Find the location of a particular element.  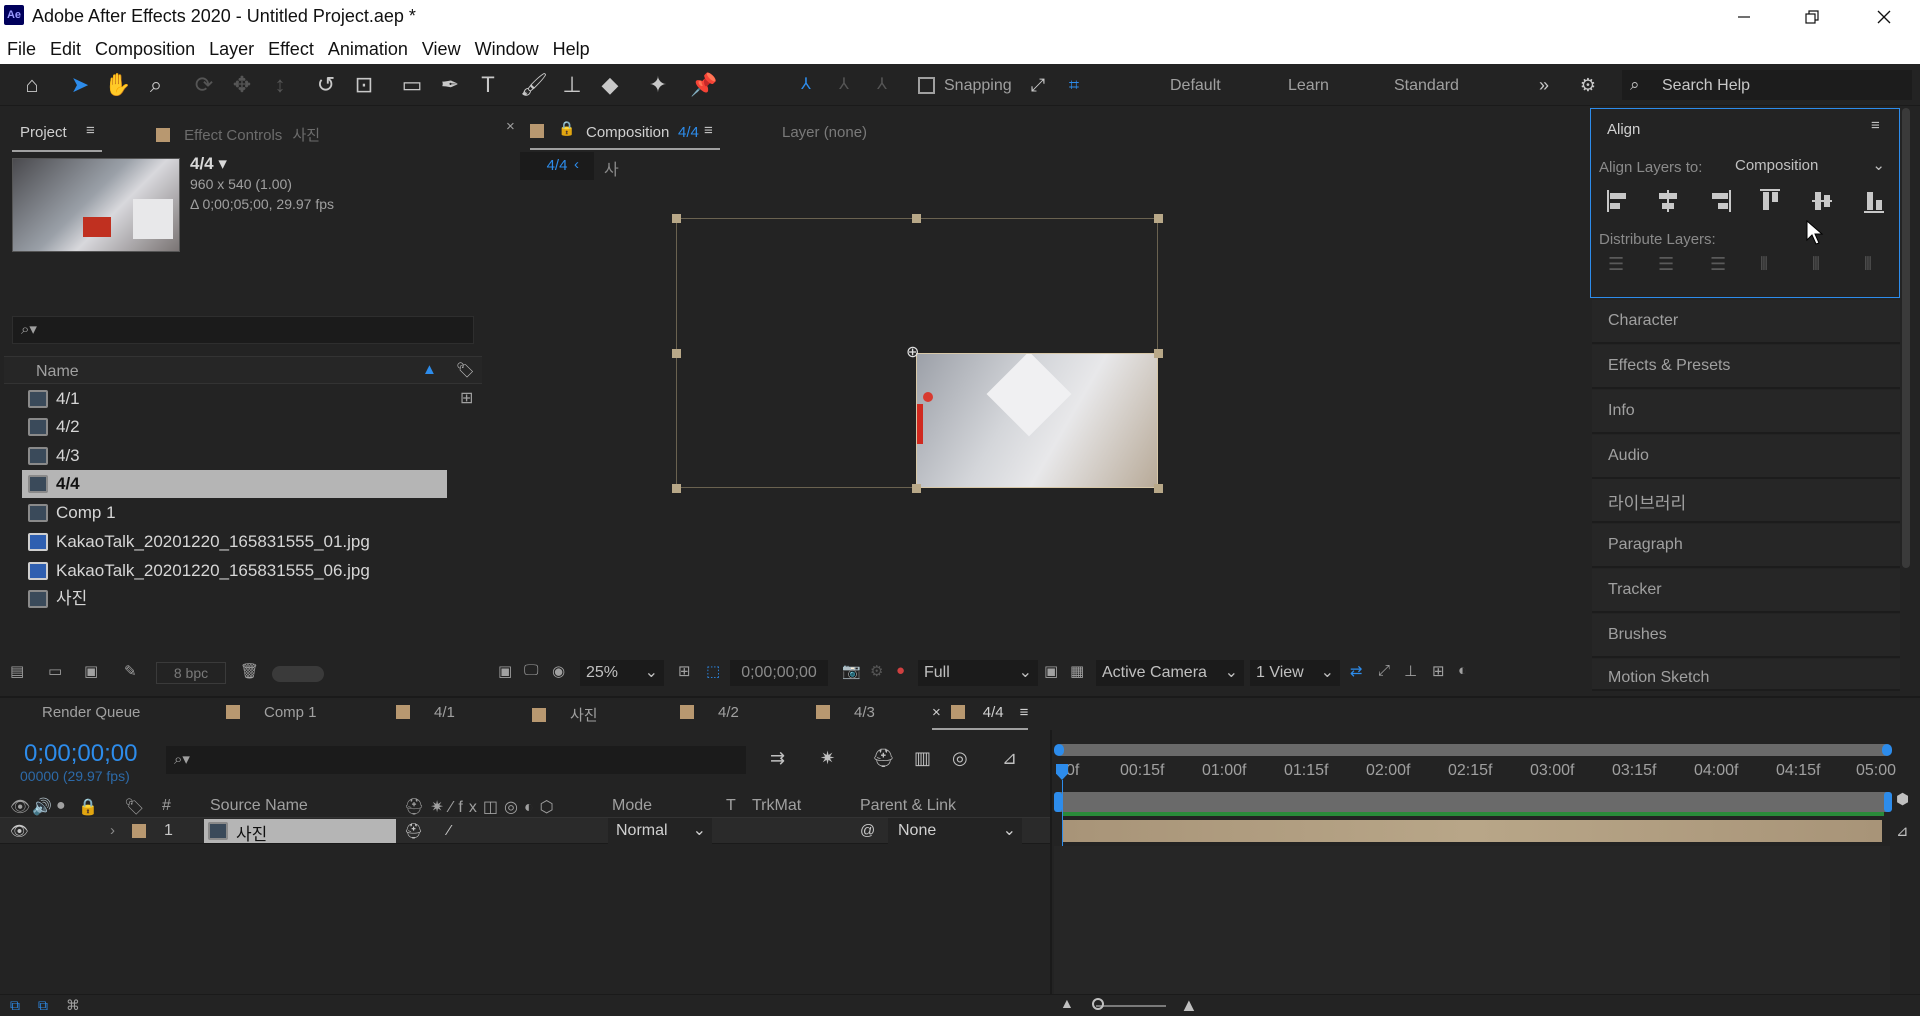

distribute-right-icon: ⦀ is located at coordinates (1868, 264).